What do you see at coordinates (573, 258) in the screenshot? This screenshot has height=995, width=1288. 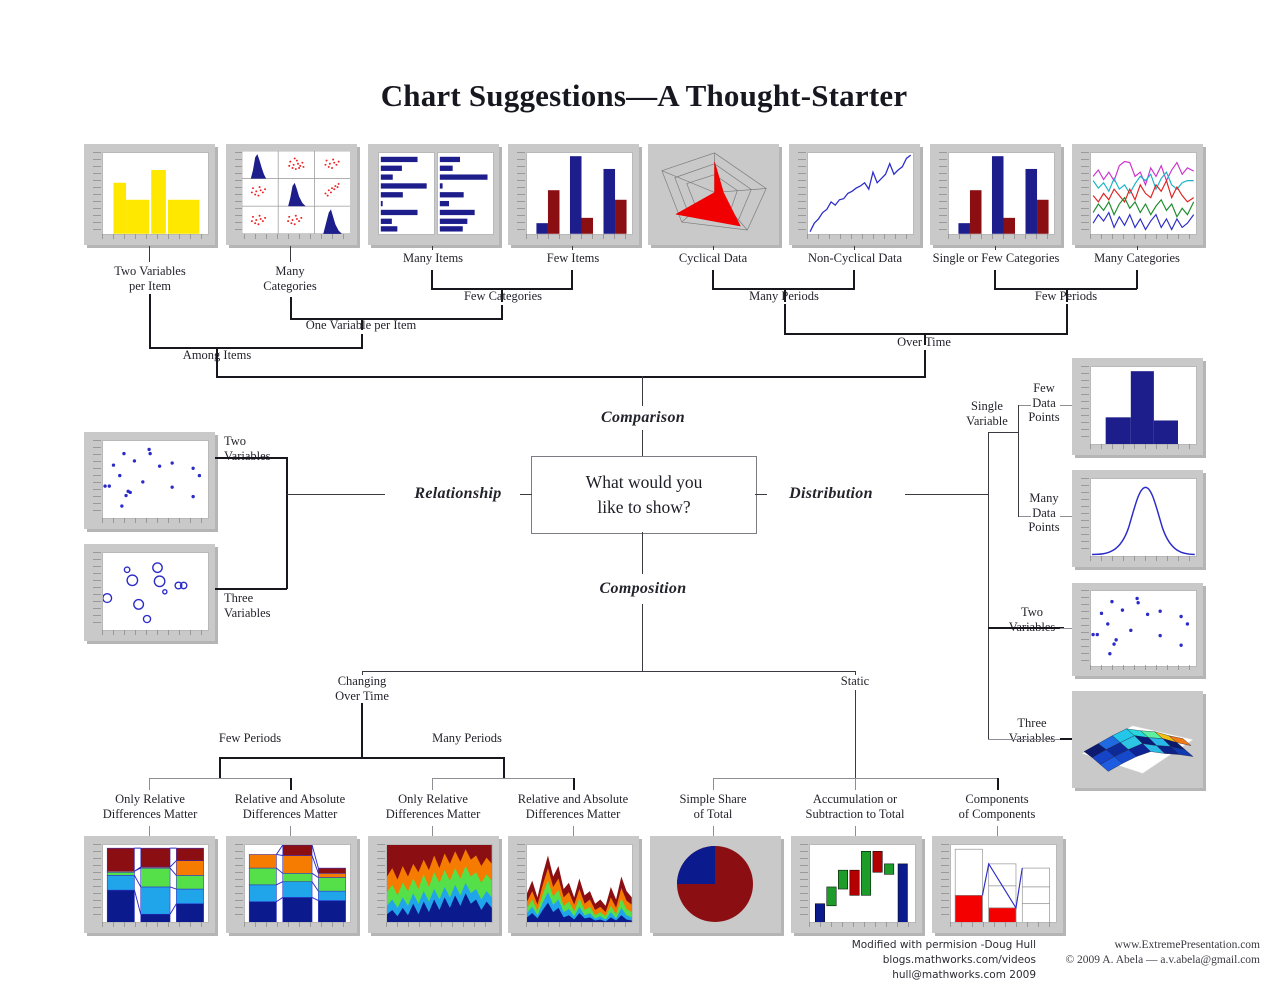 I see `label-few-items: Few Items` at bounding box center [573, 258].